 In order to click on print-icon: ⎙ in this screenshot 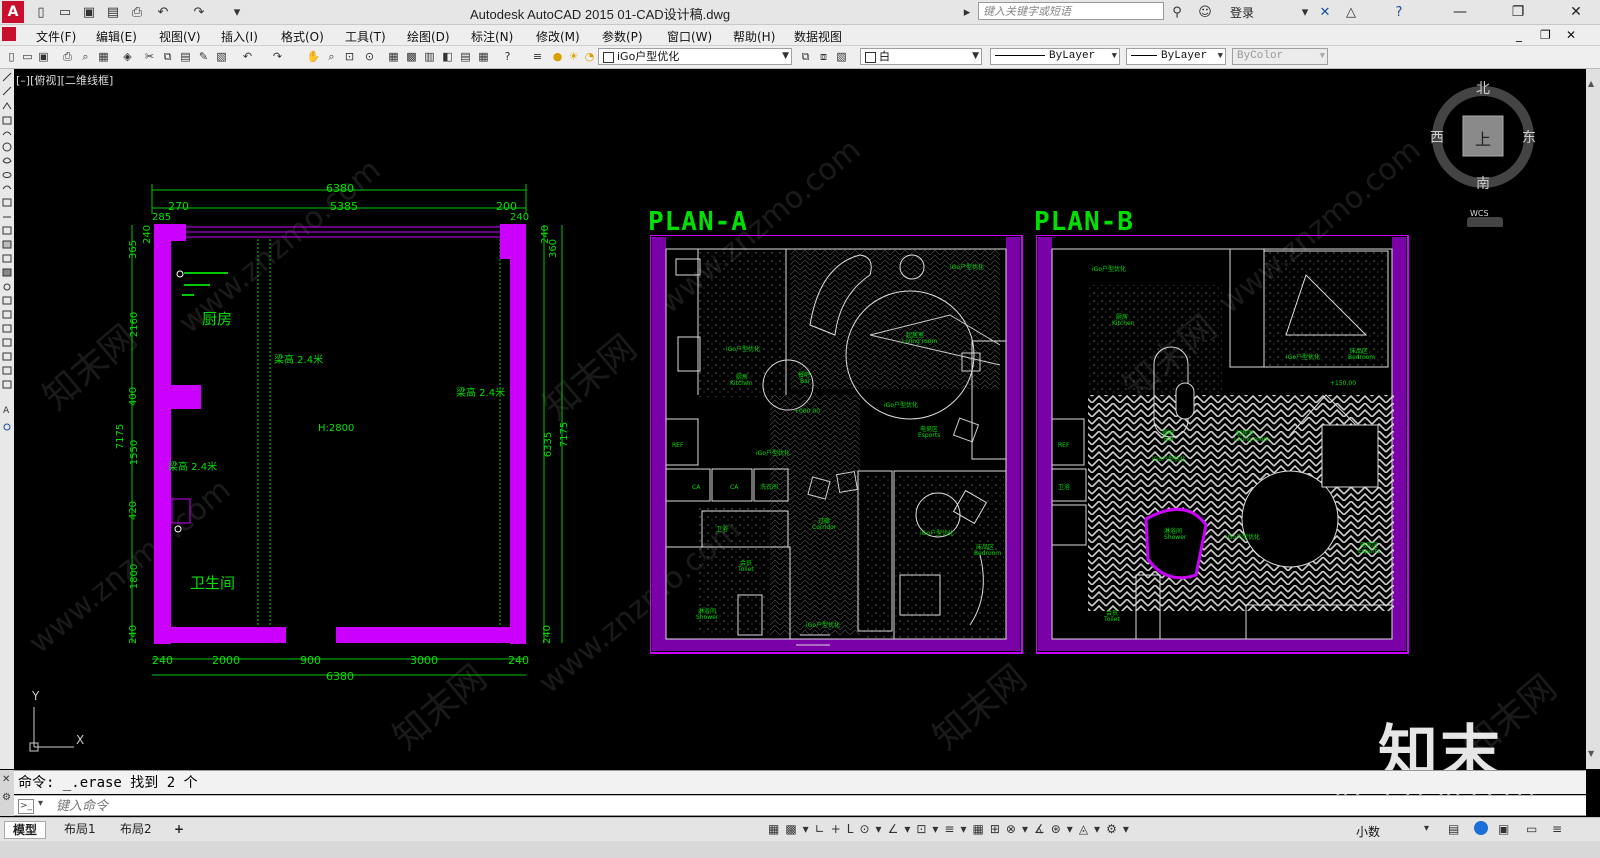, I will do `click(137, 12)`.